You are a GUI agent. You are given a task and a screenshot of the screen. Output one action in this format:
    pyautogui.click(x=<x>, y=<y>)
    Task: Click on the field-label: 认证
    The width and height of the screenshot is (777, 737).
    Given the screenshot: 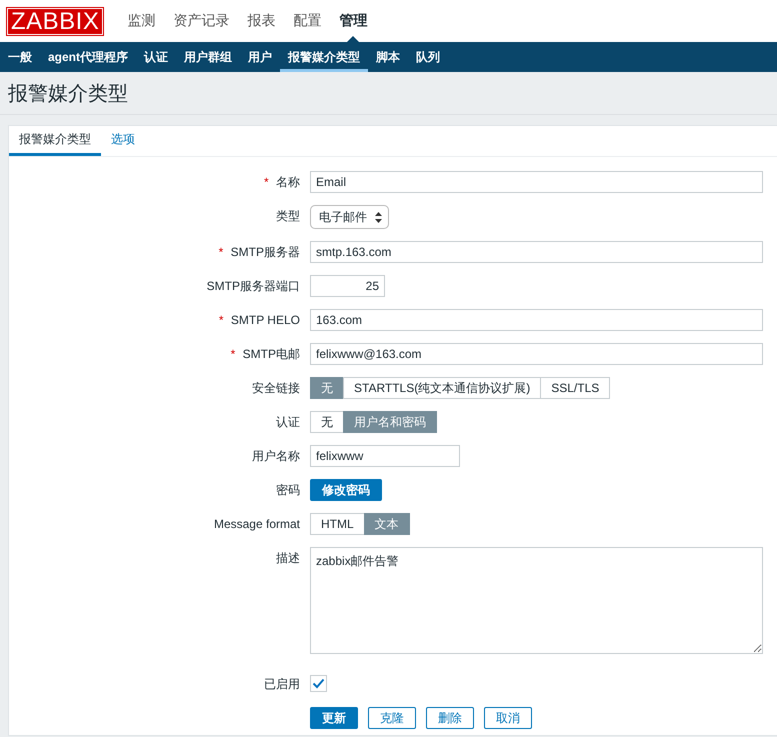 What is the action you would take?
    pyautogui.click(x=288, y=422)
    